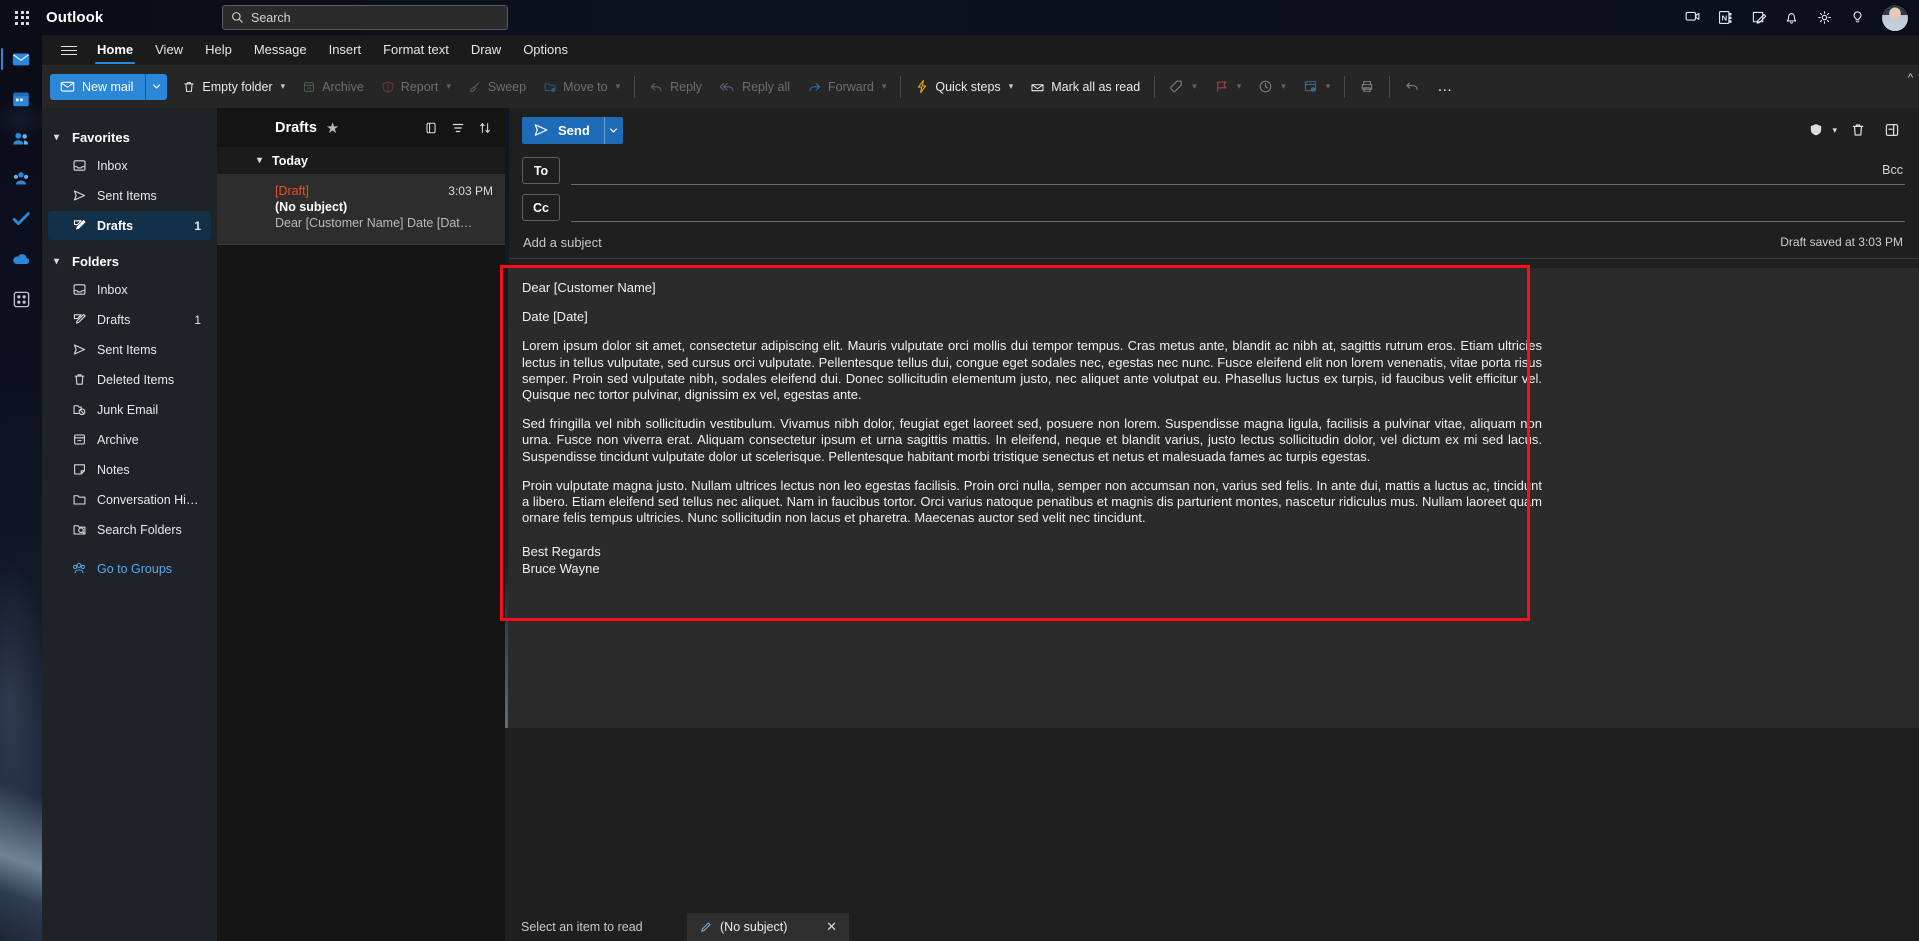  I want to click on to-button: To, so click(541, 170).